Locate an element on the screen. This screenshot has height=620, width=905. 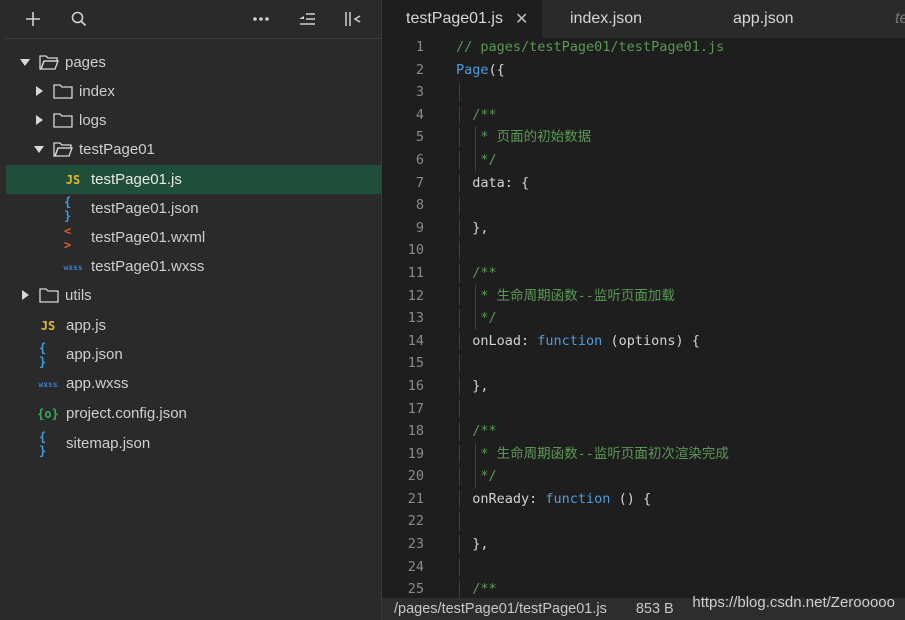
line-number: 13 is located at coordinates (415, 318).